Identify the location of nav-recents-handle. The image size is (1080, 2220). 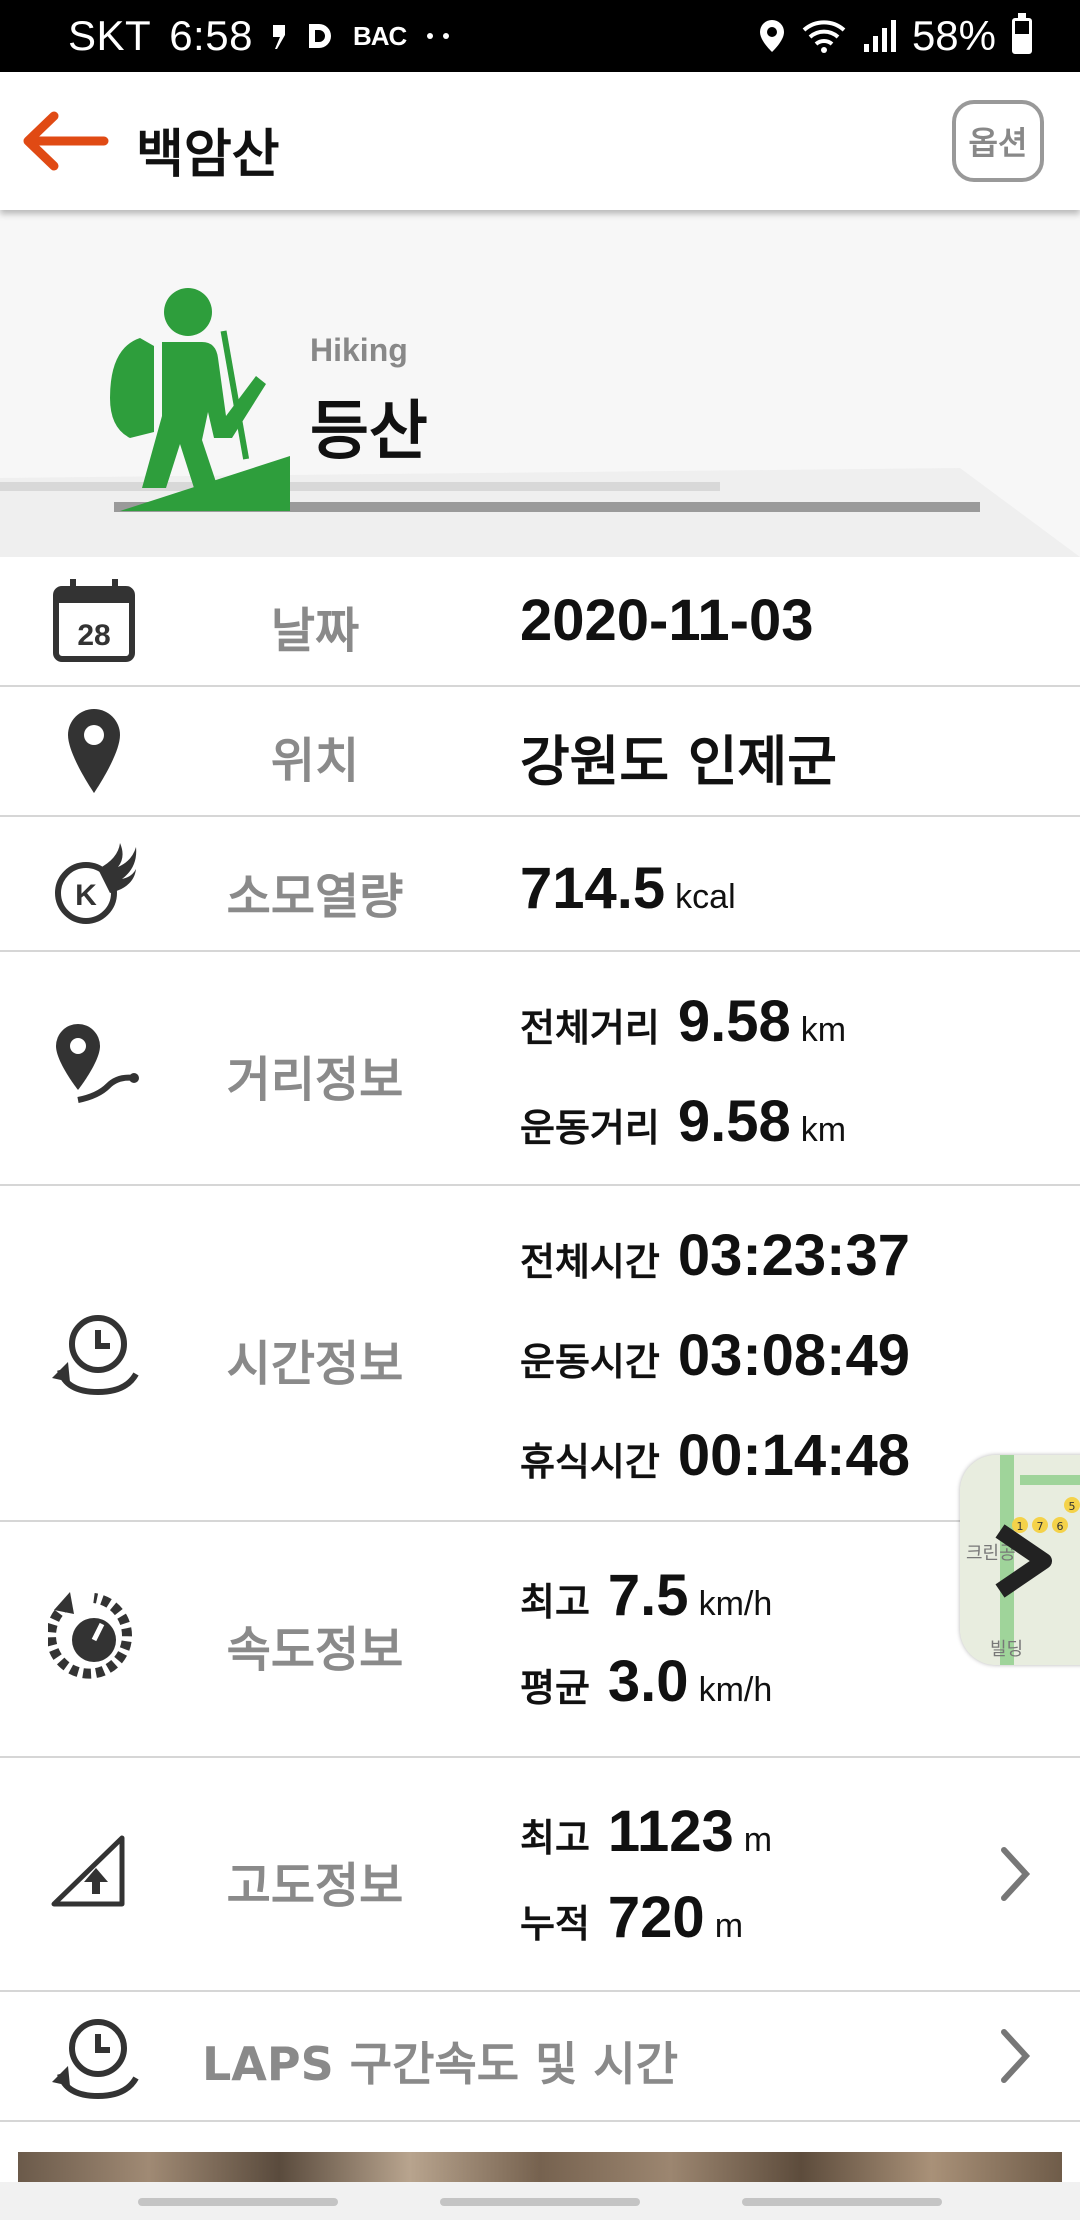
(842, 2202).